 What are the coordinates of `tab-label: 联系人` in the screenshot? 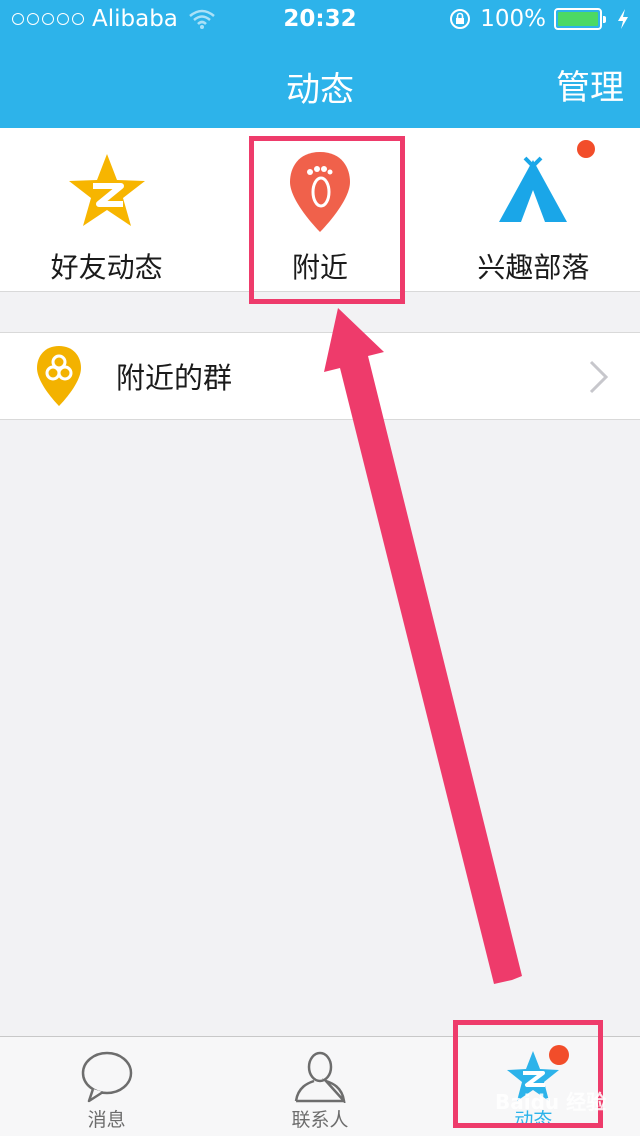 It's located at (320, 1120).